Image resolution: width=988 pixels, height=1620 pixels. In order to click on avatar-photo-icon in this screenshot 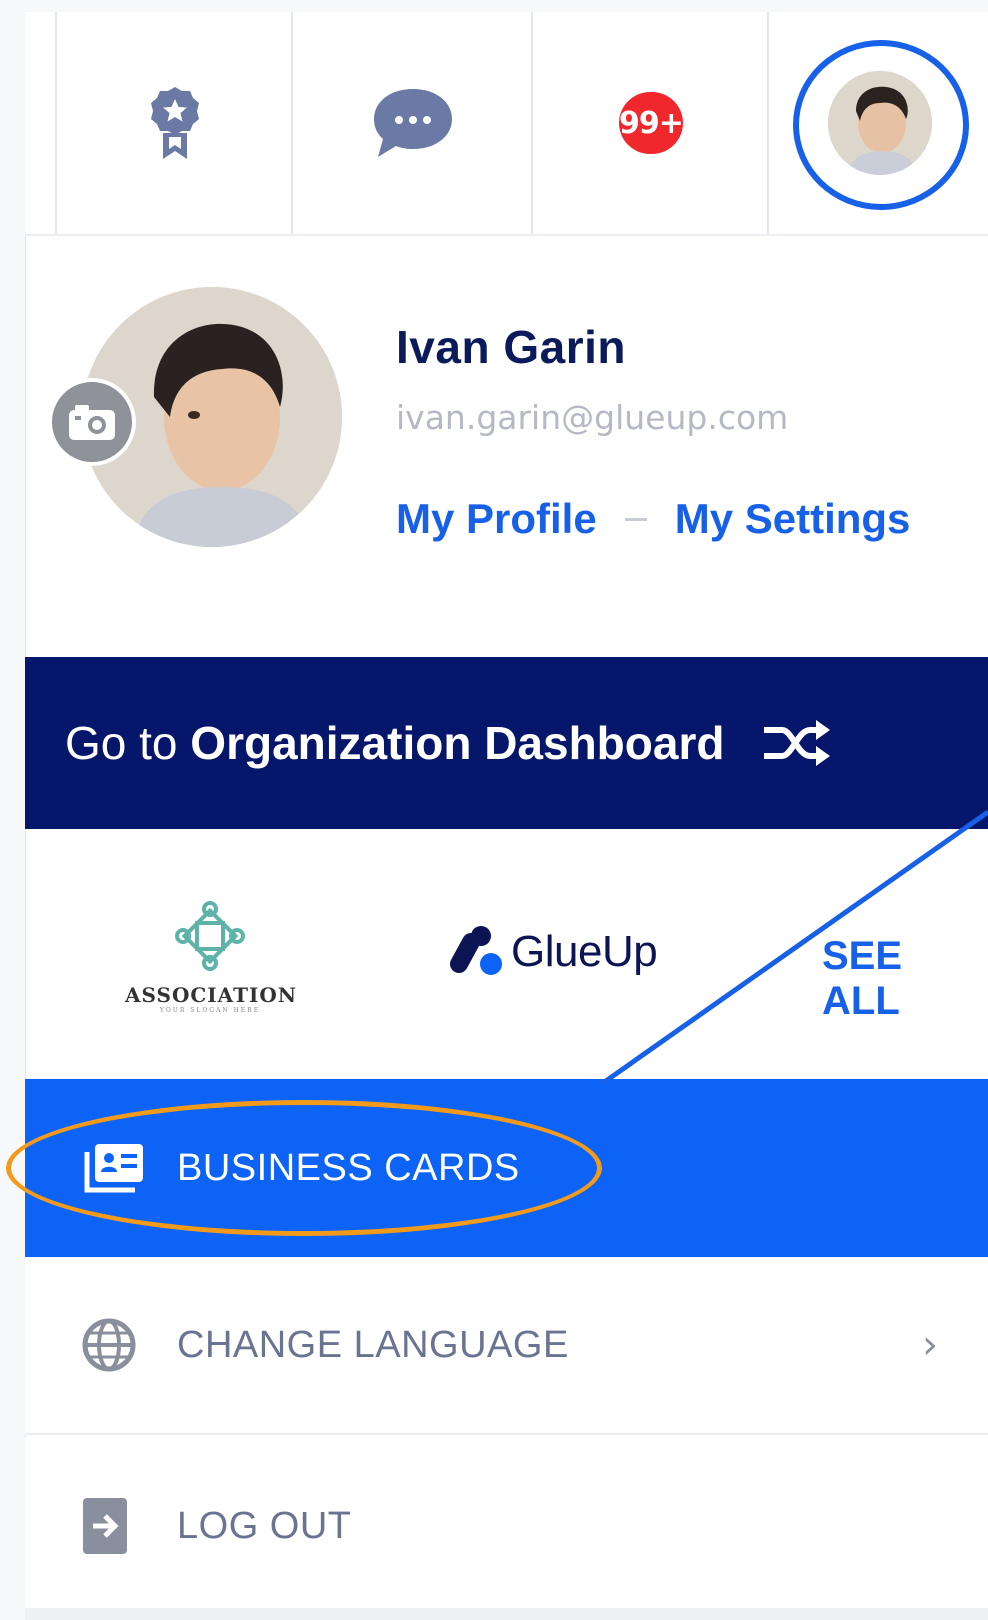, I will do `click(879, 123)`.